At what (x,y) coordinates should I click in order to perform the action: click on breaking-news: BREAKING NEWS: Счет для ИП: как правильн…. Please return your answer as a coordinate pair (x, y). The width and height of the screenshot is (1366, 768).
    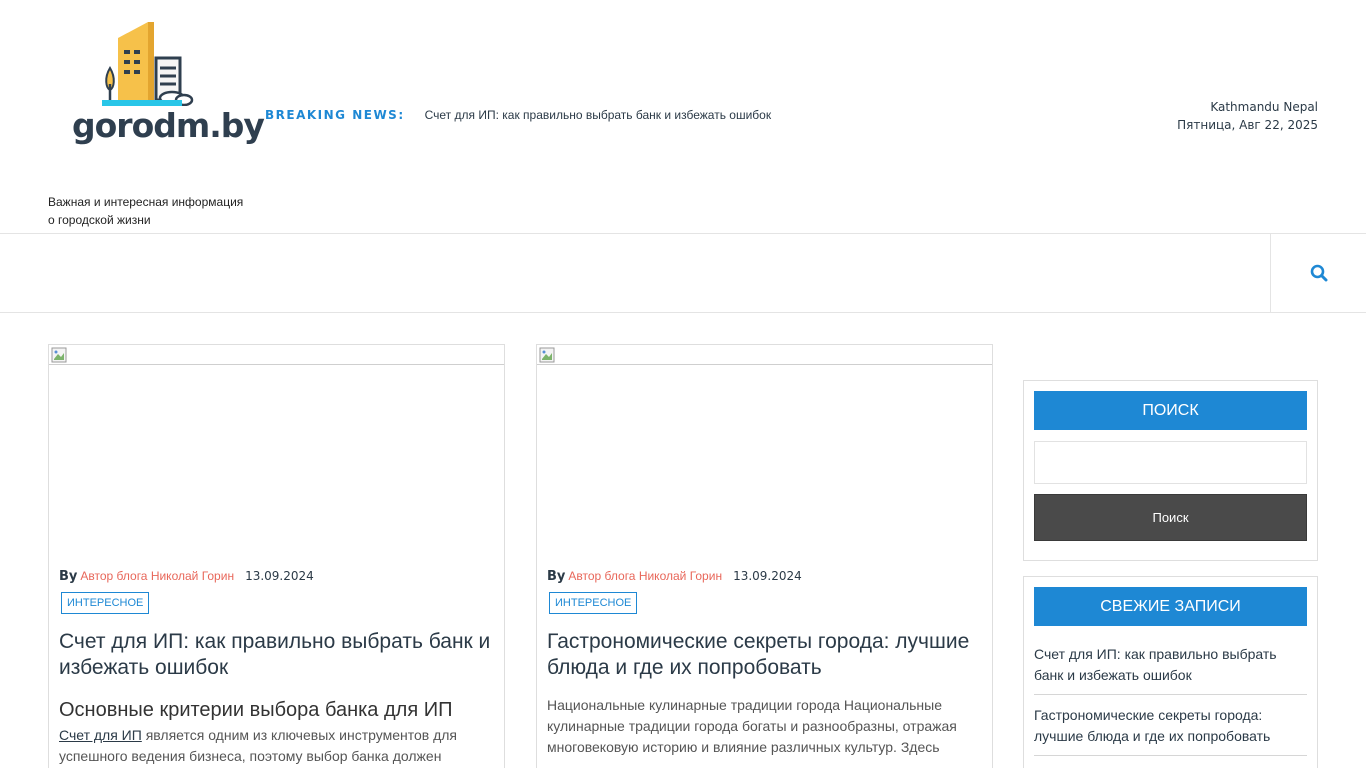
    Looking at the image, I should click on (518, 115).